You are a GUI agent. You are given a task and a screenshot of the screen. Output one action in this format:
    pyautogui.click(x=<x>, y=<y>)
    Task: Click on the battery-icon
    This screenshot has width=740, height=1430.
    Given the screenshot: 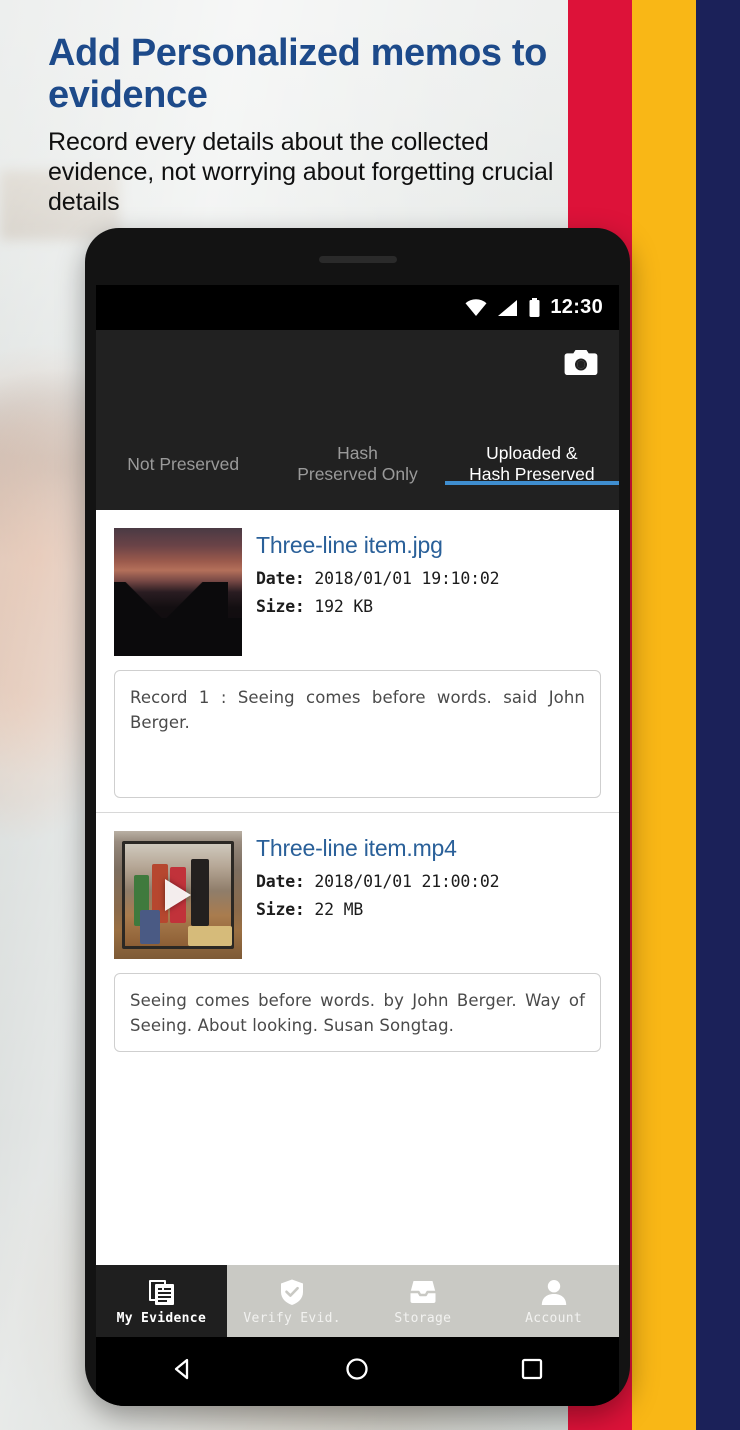 What is the action you would take?
    pyautogui.click(x=534, y=307)
    